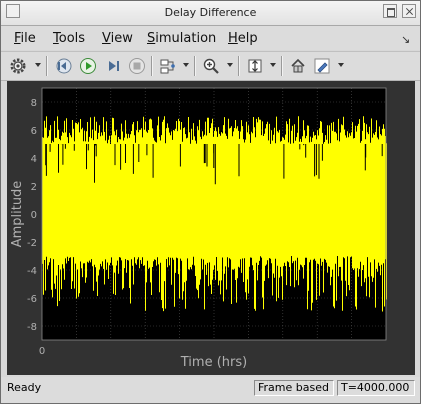  What do you see at coordinates (210, 390) in the screenshot?
I see `status-bar: Ready Frame based T=4000.000` at bounding box center [210, 390].